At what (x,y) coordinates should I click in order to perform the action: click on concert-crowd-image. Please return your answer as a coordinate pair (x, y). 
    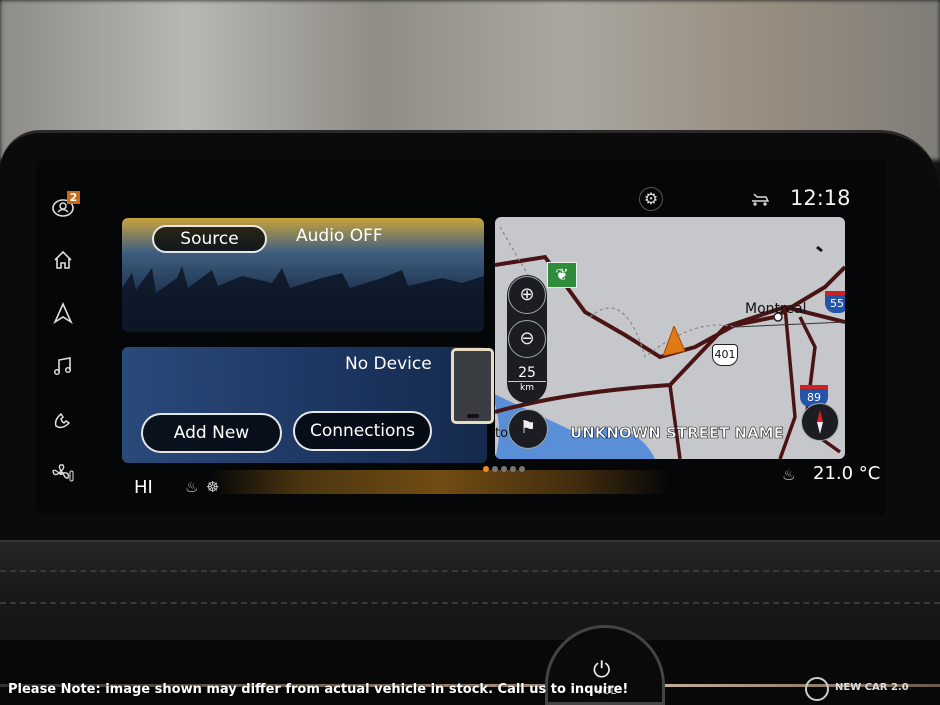
    Looking at the image, I should click on (303, 299).